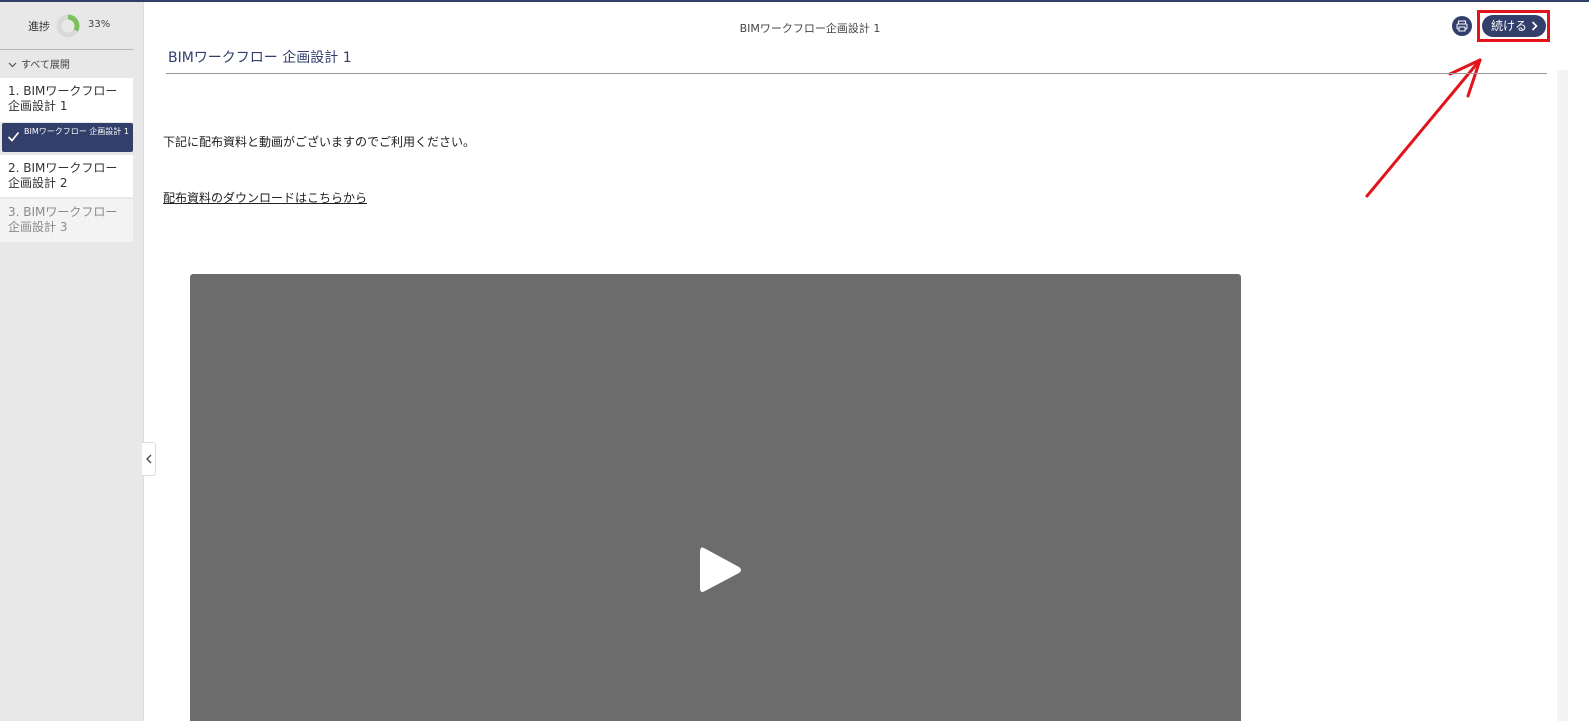 The height and width of the screenshot is (721, 1589). I want to click on header-title: BIMワークフロー企画設計 1, so click(810, 28).